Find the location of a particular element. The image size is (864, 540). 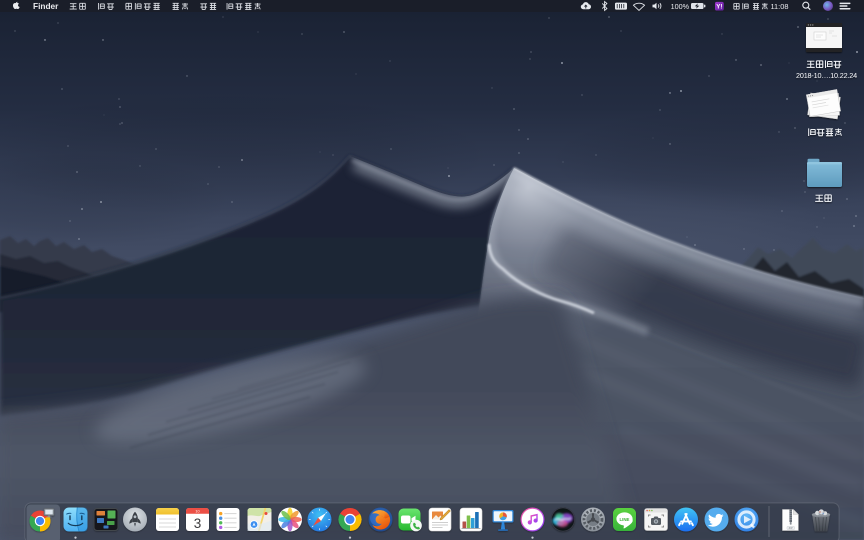

svg-text: 10 is located at coordinates (197, 512).